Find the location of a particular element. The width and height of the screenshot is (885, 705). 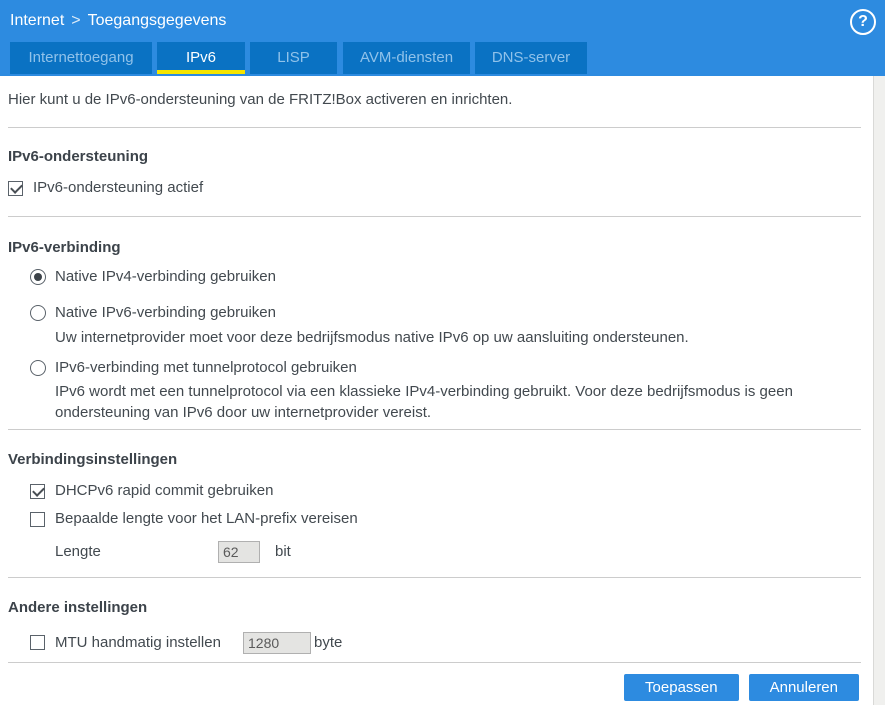

native-ipv6-radio is located at coordinates (38, 312).